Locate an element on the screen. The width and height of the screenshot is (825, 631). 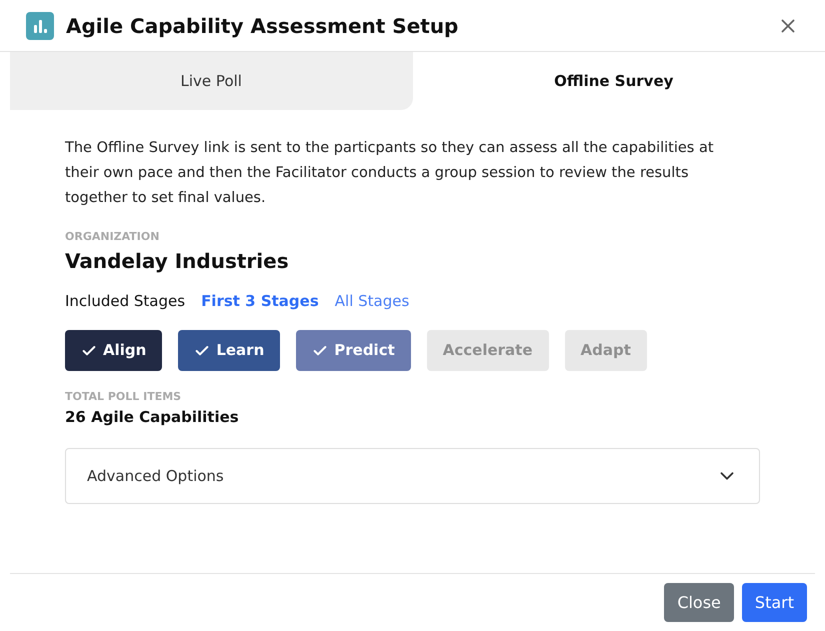
stage-toggle: Adapt is located at coordinates (605, 350).